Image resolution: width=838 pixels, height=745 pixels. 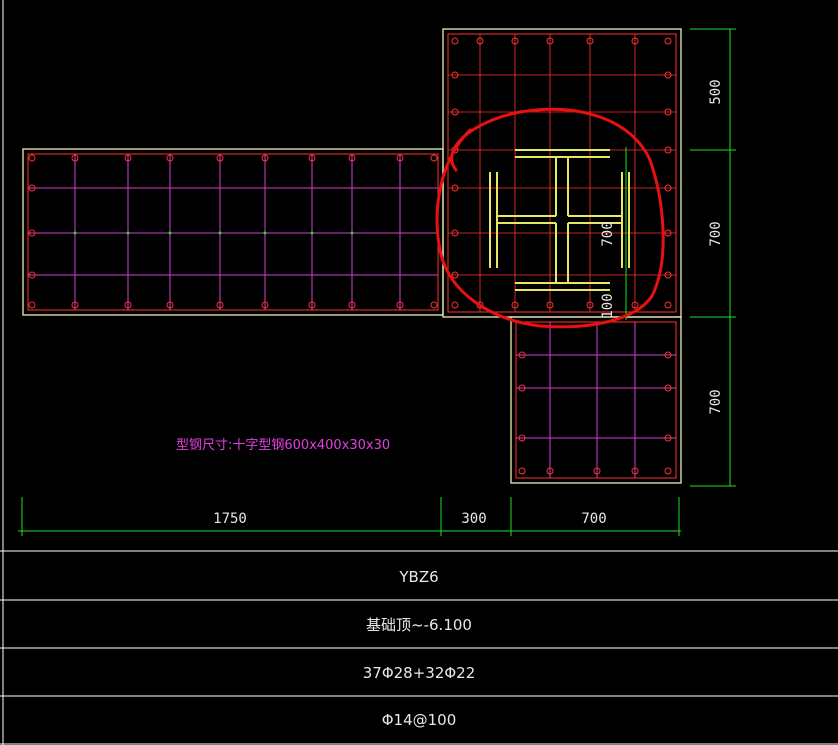 What do you see at coordinates (716, 401) in the screenshot?
I see `dim-right-700-lower: 700` at bounding box center [716, 401].